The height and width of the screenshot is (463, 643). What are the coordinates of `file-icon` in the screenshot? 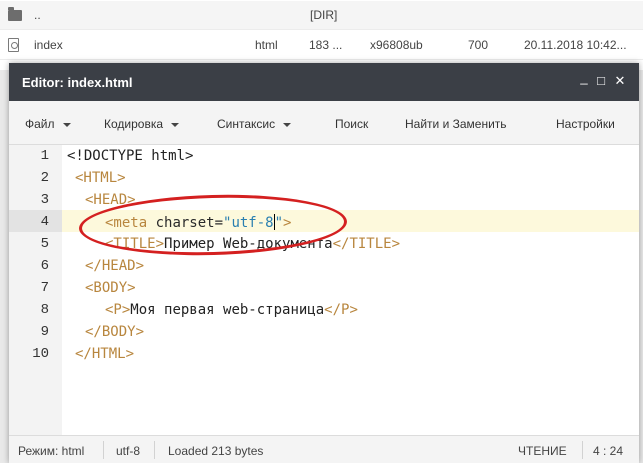 It's located at (13, 45).